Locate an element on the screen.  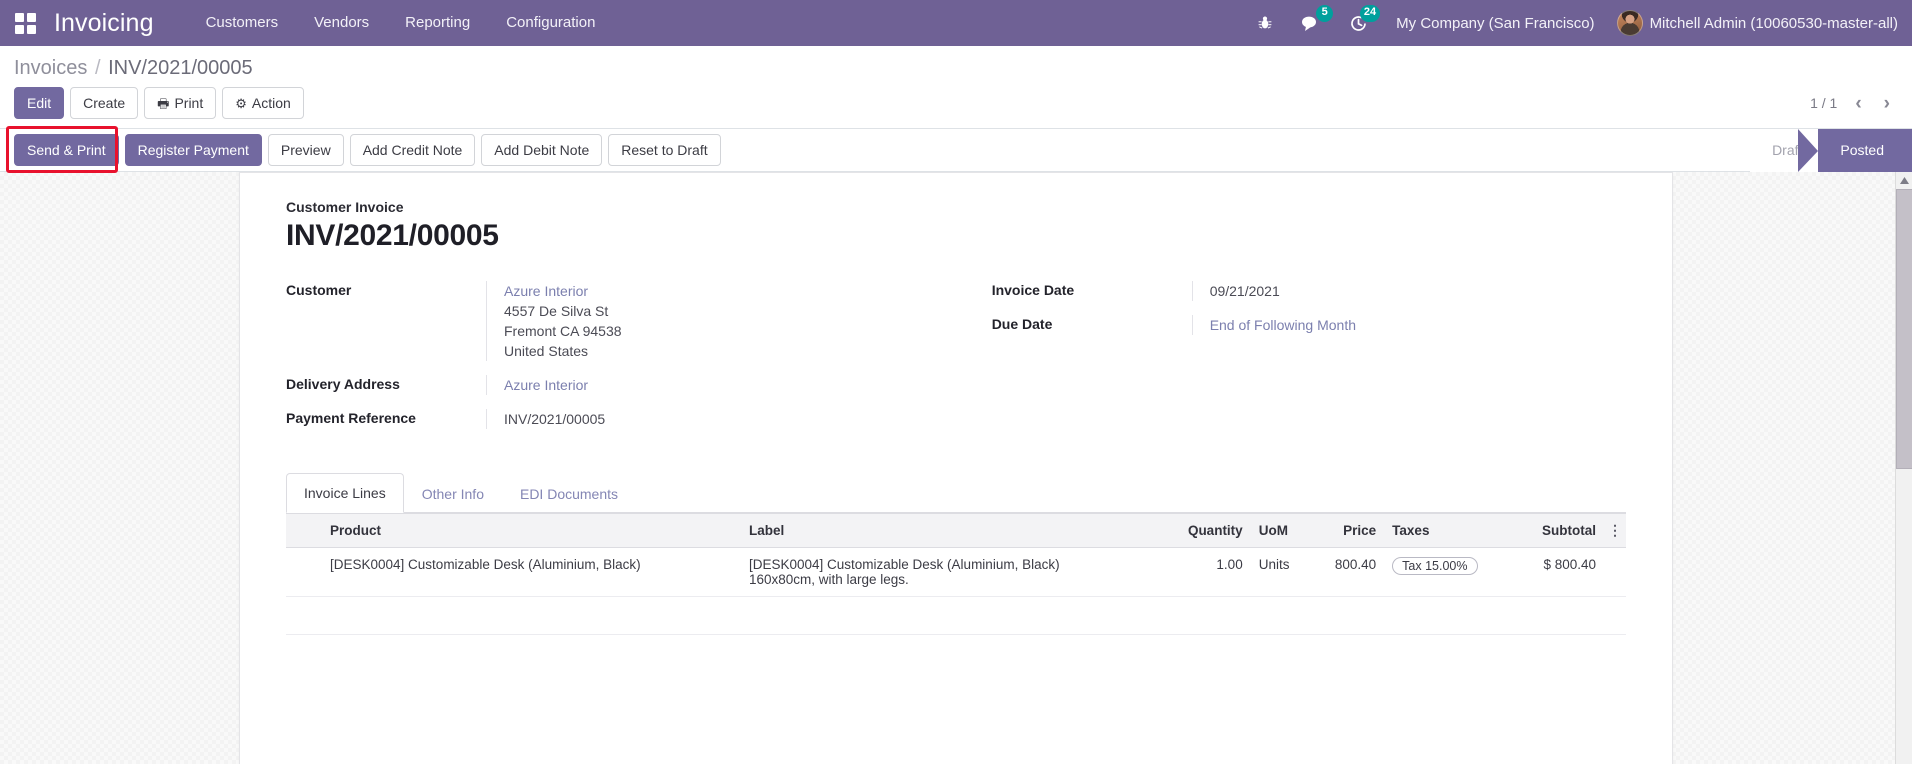
page-title: INV/2021/00005 is located at coordinates (392, 235).